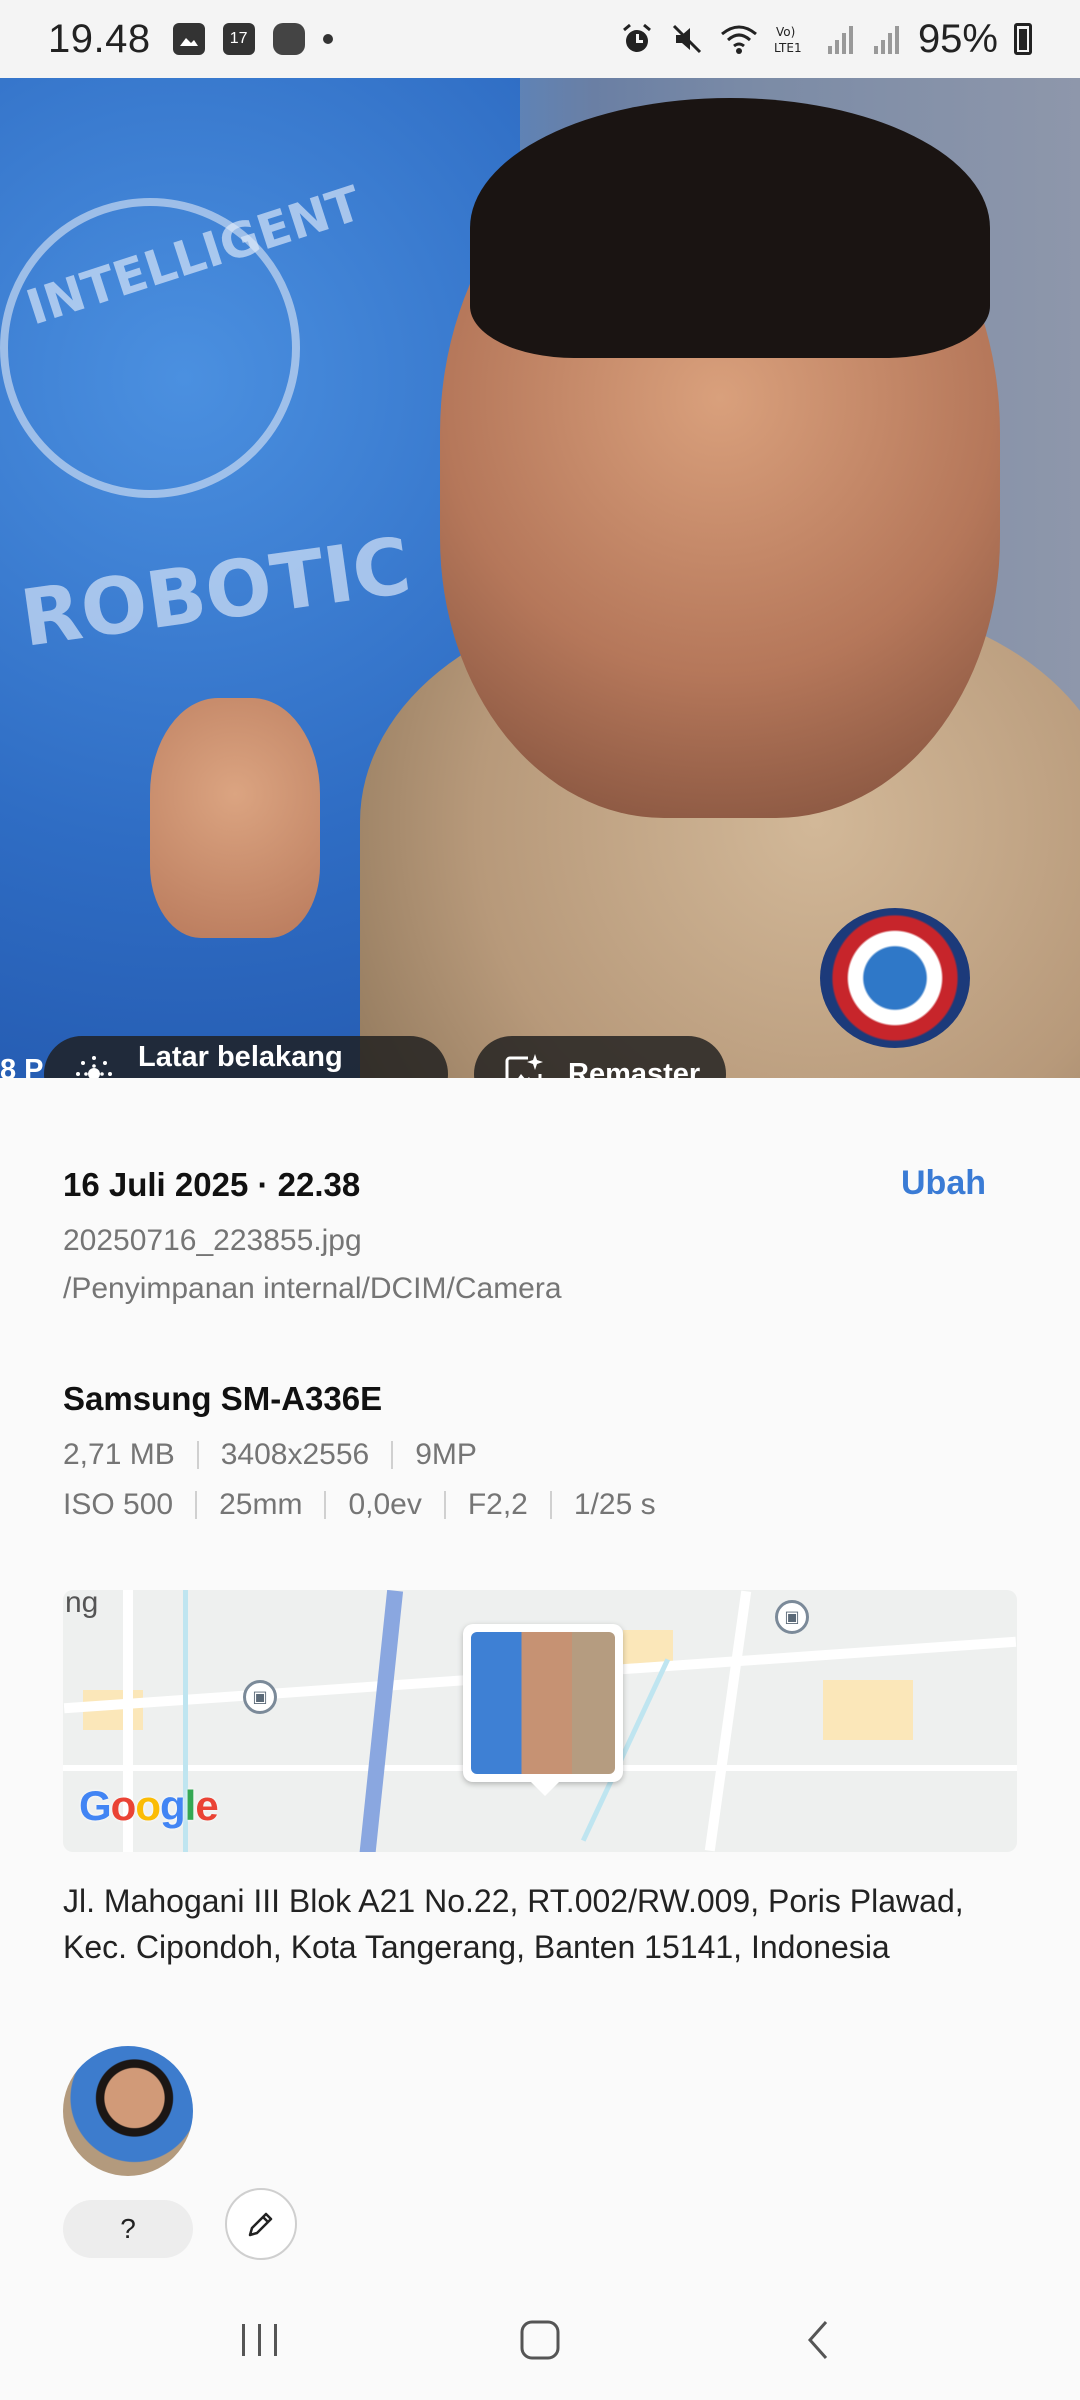 This screenshot has height=2400, width=1080. Describe the element at coordinates (446, 1454) in the screenshot. I see `megapixels: 9MP` at that location.